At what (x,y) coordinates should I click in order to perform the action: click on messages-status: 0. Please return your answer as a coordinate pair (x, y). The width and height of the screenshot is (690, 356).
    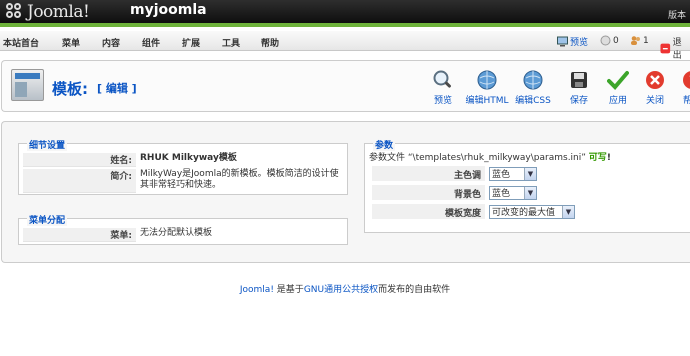
    Looking at the image, I should click on (609, 40).